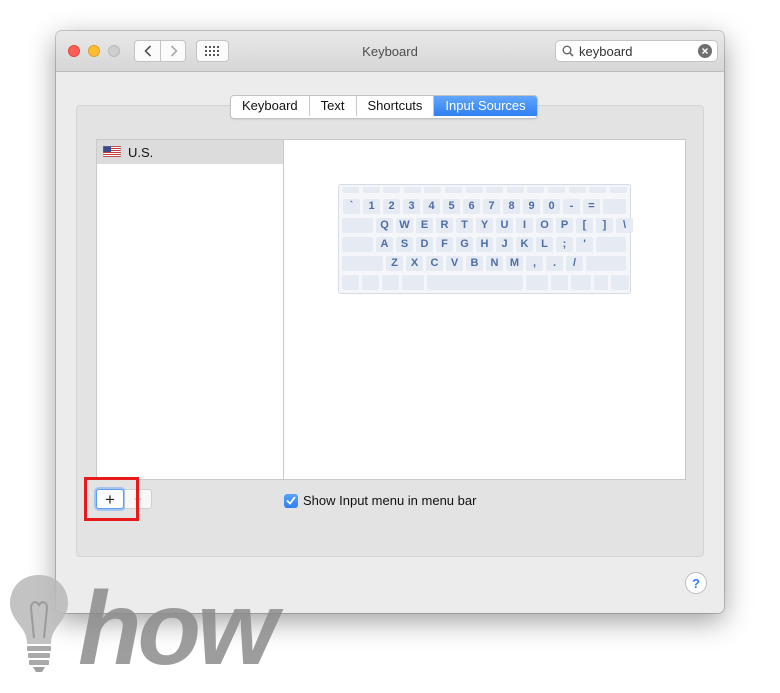 The height and width of the screenshot is (693, 780). What do you see at coordinates (414, 263) in the screenshot?
I see `key: X` at bounding box center [414, 263].